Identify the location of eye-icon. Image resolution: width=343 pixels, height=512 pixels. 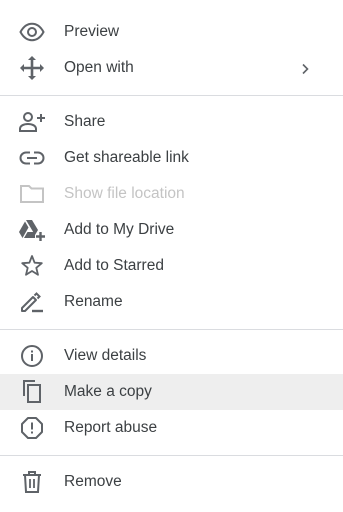
(32, 32).